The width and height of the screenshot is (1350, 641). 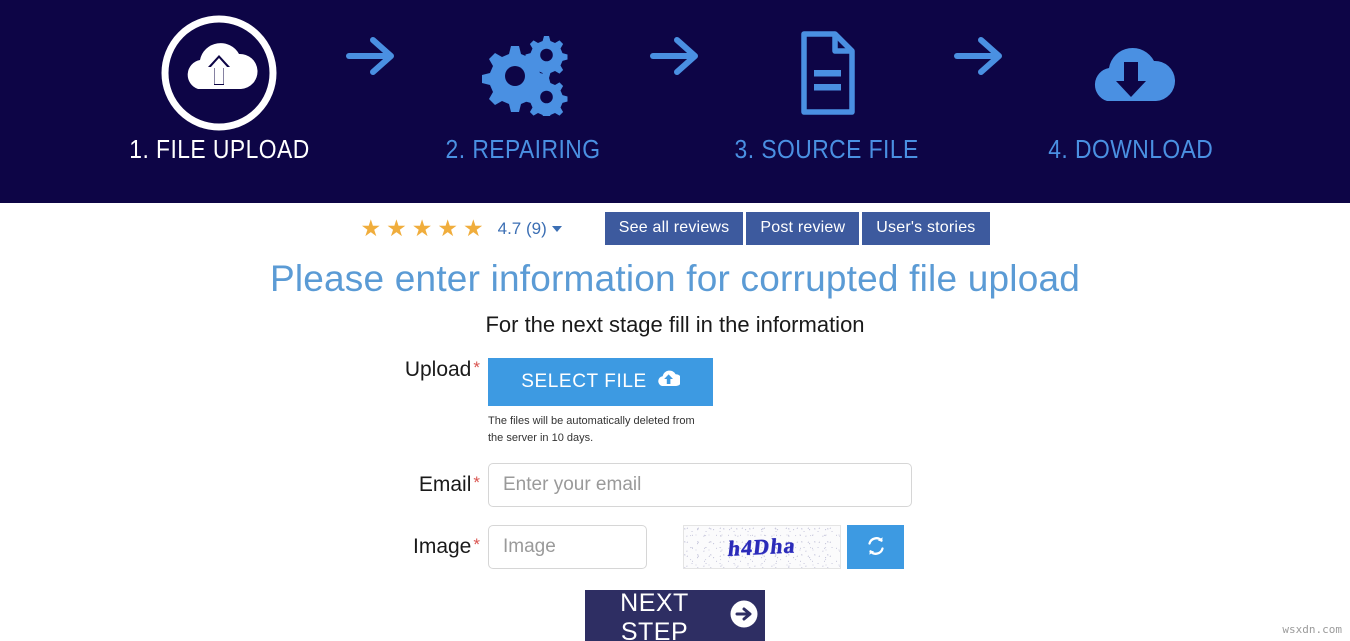 I want to click on document-icon, so click(x=827, y=73).